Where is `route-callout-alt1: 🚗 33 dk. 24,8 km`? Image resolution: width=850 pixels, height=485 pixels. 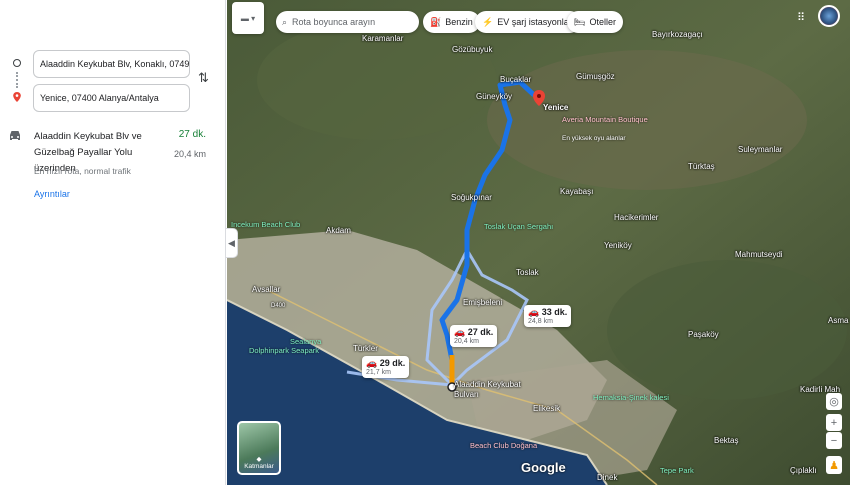
route-callout-alt1: 🚗 33 dk. 24,8 km is located at coordinates (548, 316).